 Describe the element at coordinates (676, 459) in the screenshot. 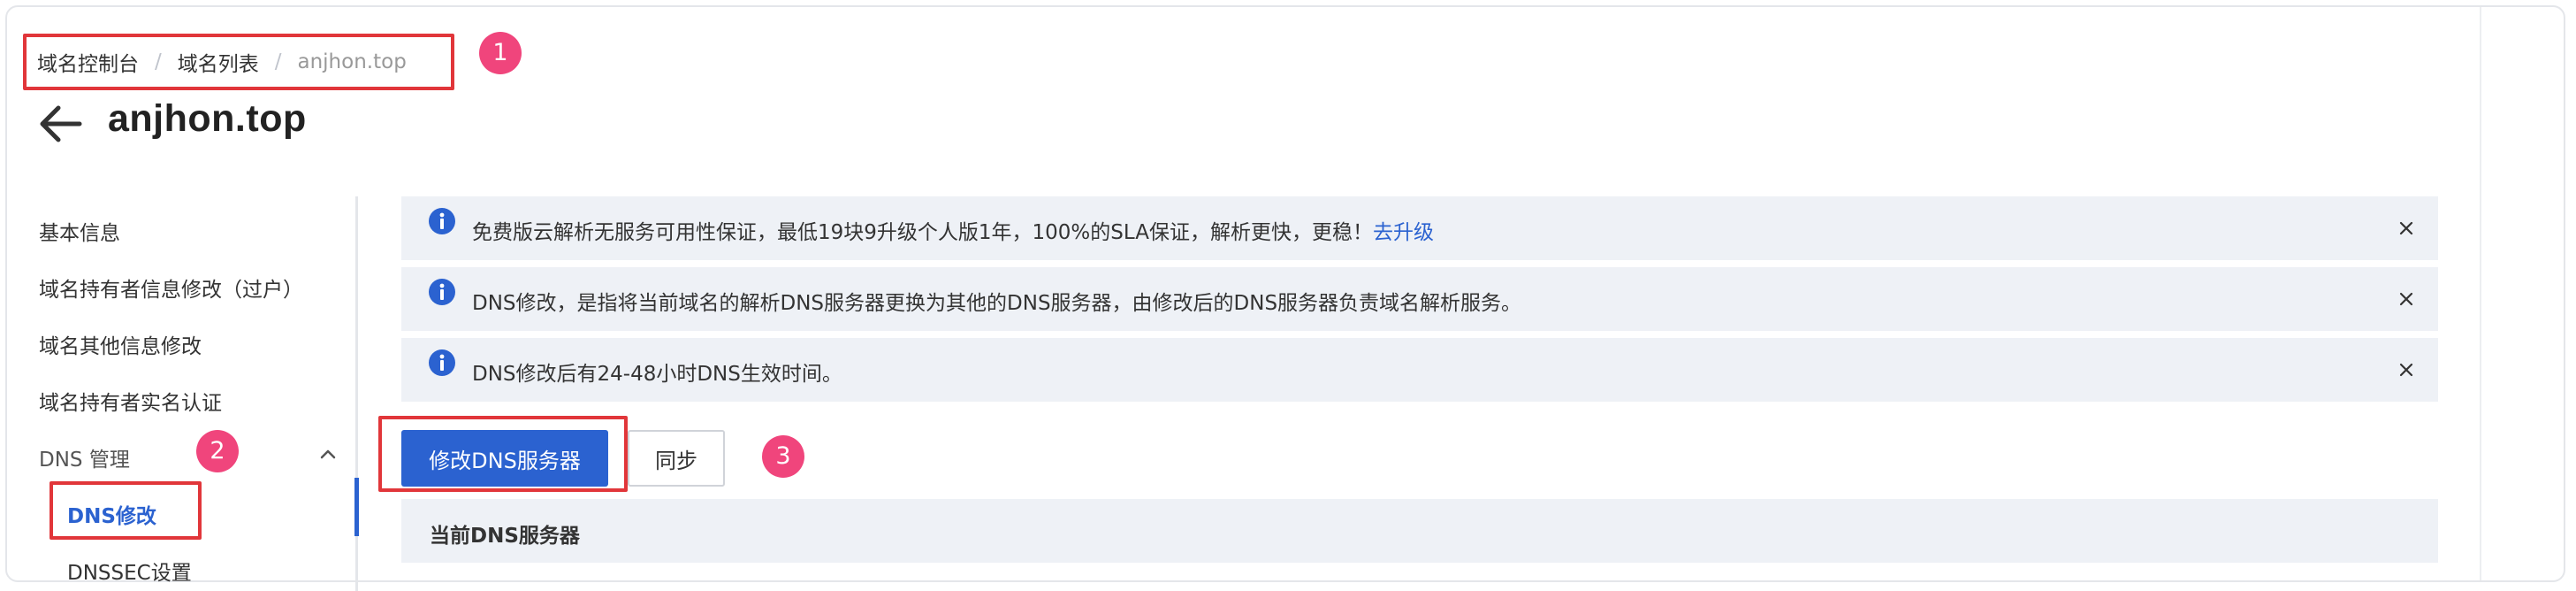

I see `sync-button: 同步` at that location.